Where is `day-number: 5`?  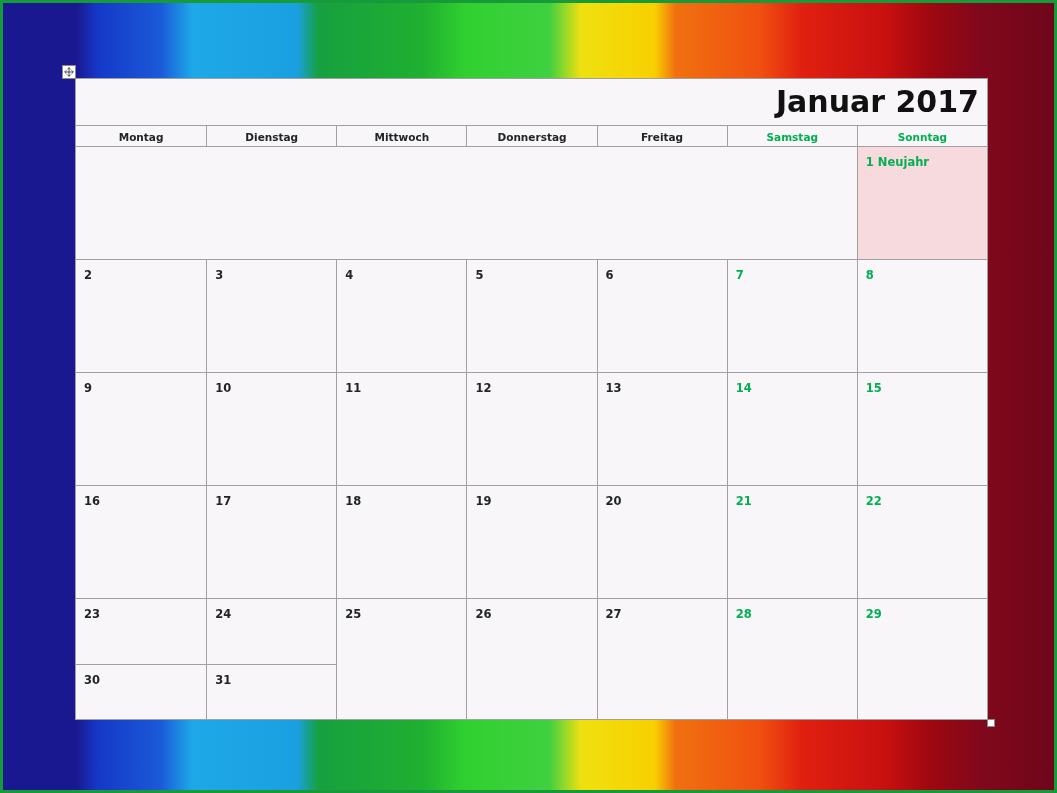 day-number: 5 is located at coordinates (479, 275).